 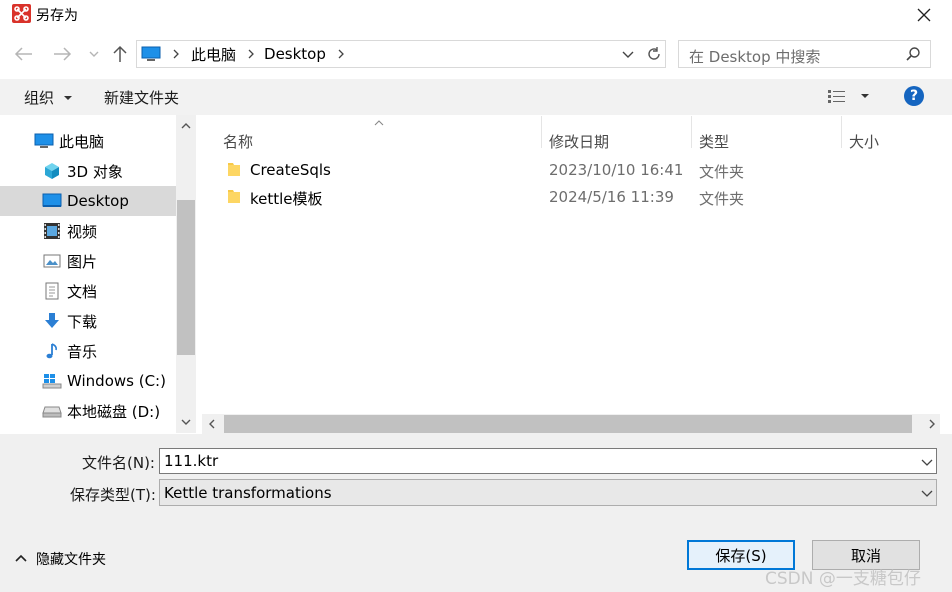 What do you see at coordinates (82, 291) in the screenshot?
I see `sidebar-item-label: 文档` at bounding box center [82, 291].